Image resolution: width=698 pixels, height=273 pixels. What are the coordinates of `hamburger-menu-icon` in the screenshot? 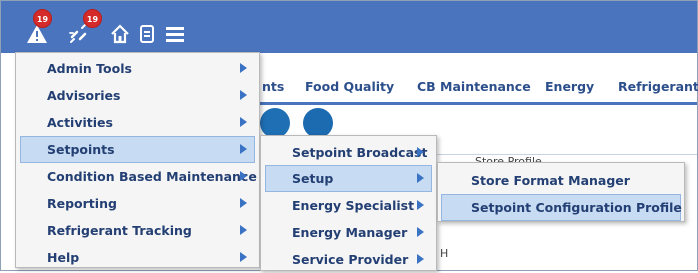 It's located at (175, 34).